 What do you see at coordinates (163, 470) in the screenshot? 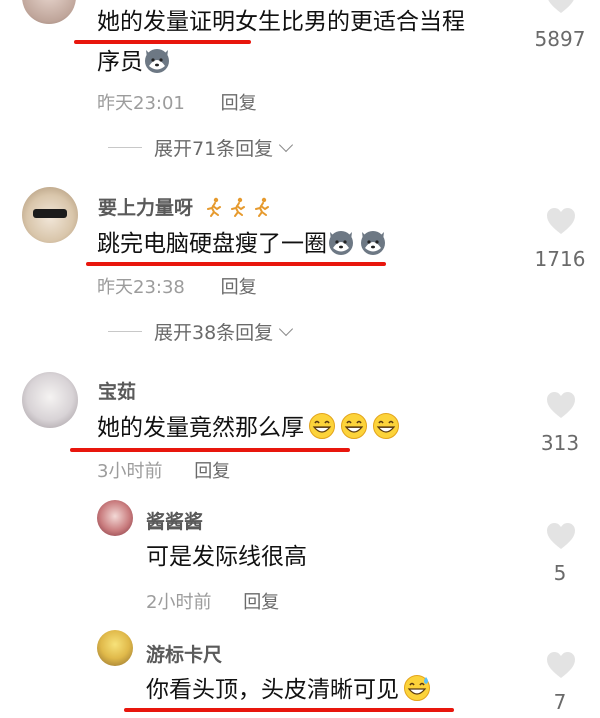
I see `comment-meta: 3小时前 回复` at bounding box center [163, 470].